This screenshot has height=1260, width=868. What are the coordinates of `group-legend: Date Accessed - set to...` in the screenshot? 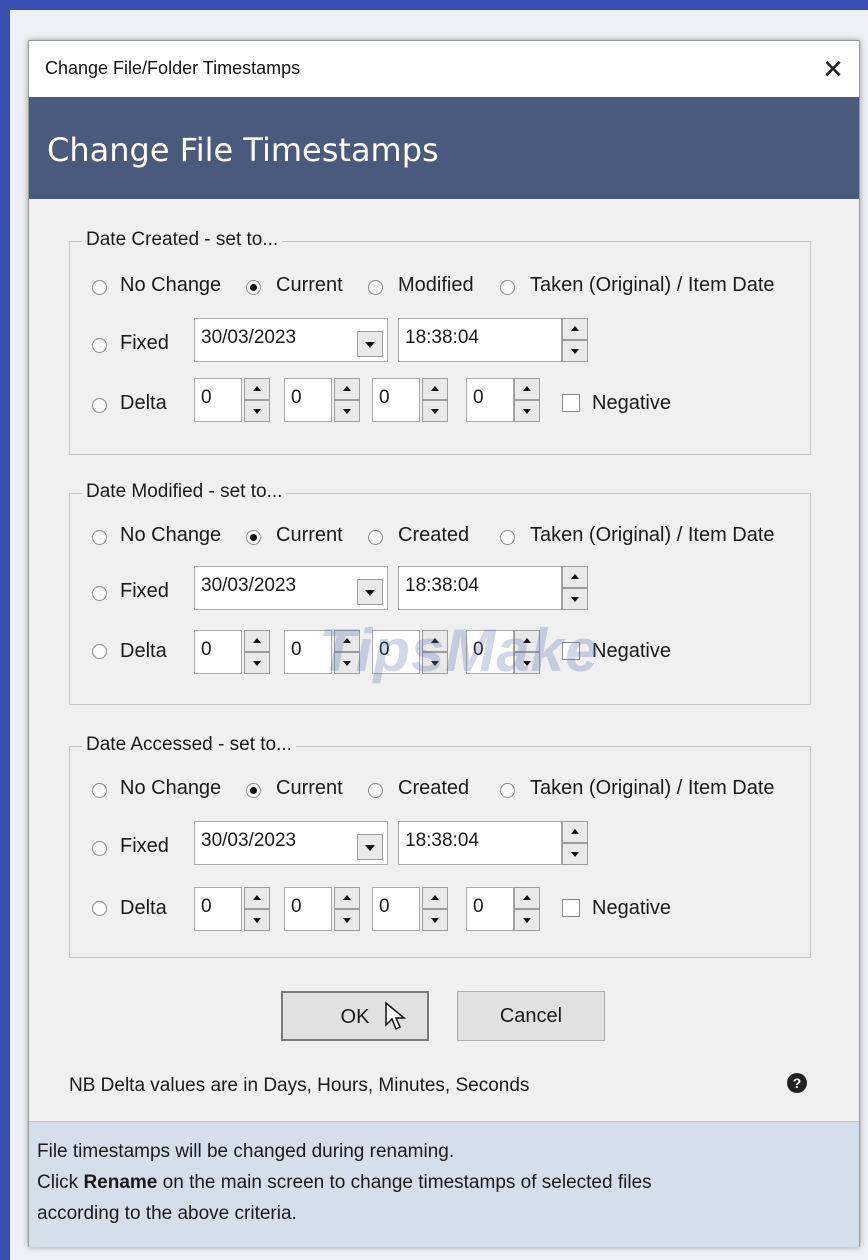 It's located at (189, 745).